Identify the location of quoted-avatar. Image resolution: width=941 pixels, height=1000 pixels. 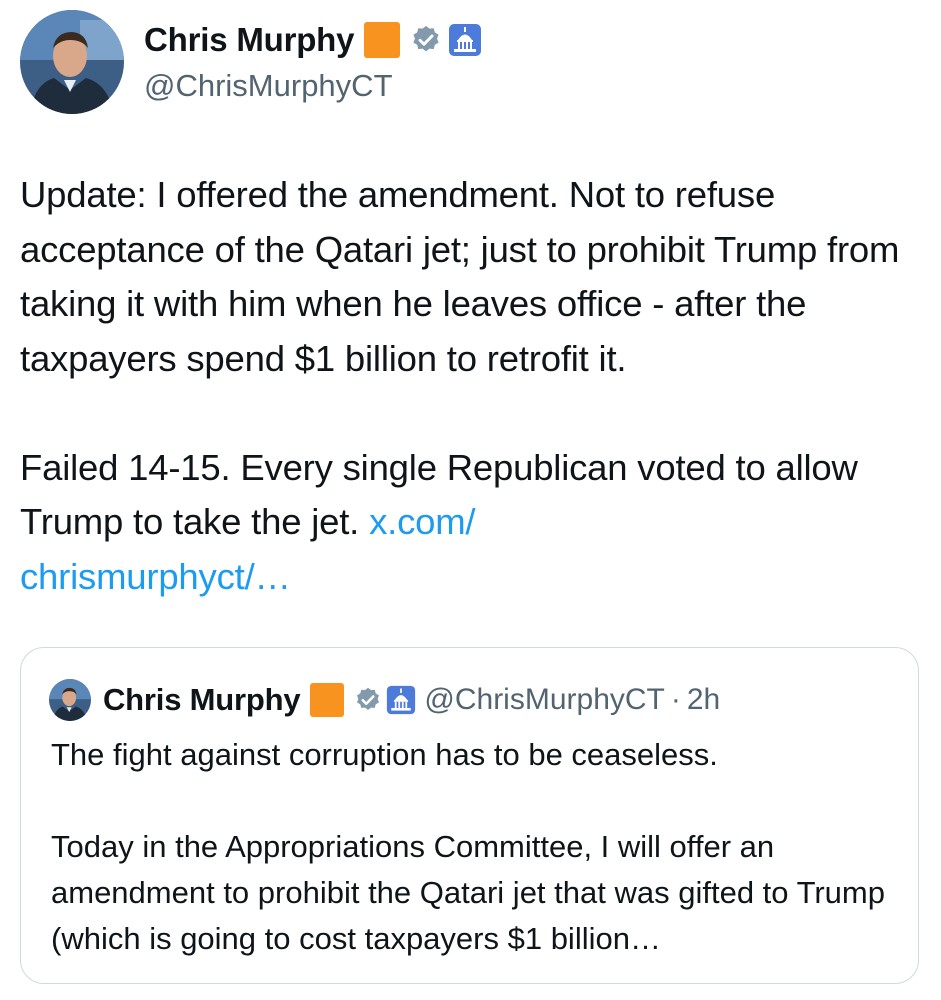
(70, 700).